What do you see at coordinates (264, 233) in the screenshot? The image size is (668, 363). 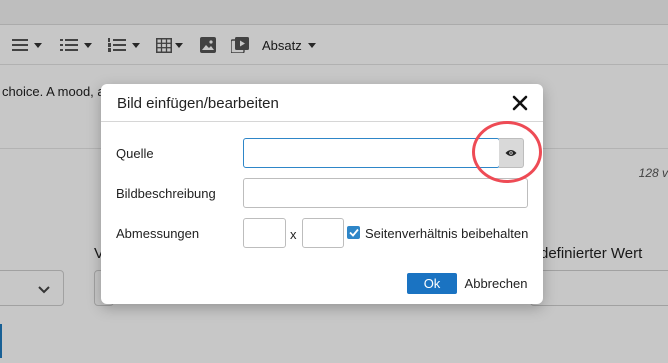 I see `width-input` at bounding box center [264, 233].